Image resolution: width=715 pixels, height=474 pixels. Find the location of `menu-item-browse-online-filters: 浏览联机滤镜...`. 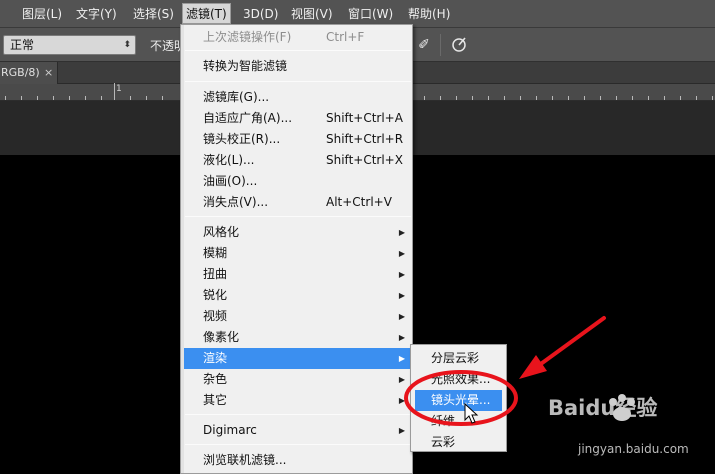

menu-item-browse-online-filters: 浏览联机滤镜... is located at coordinates (298, 460).